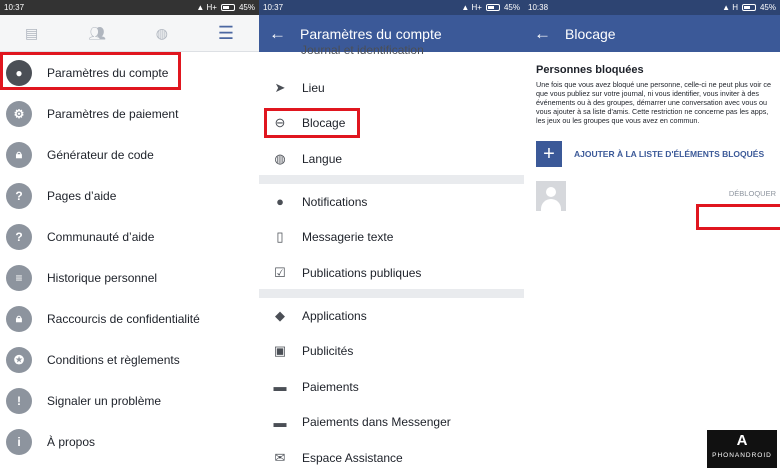  What do you see at coordinates (97, 33) in the screenshot?
I see `friends-tab-icon: 👥︎` at bounding box center [97, 33].